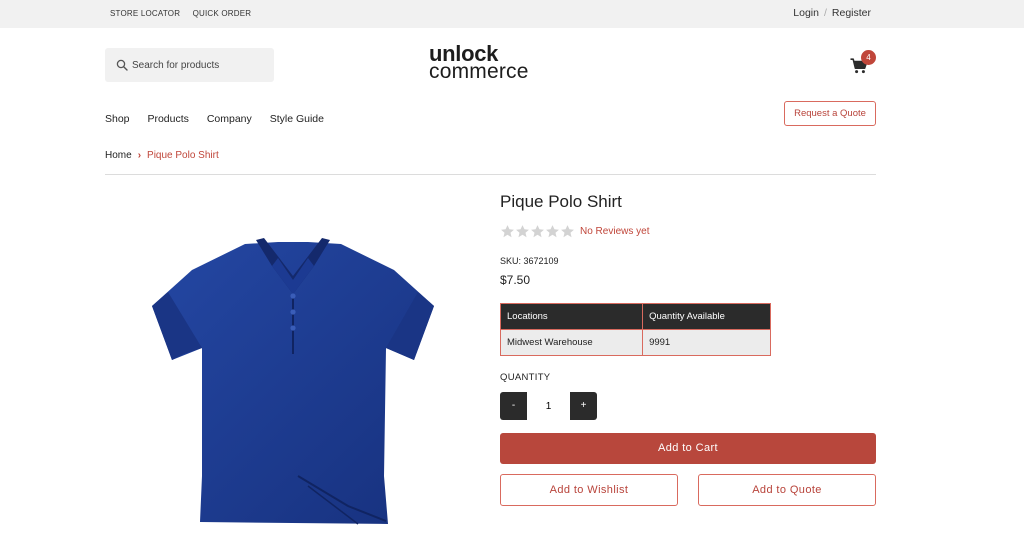 The image size is (1024, 537). Describe the element at coordinates (787, 490) in the screenshot. I see `add-to-quote-button: Add to Quote` at that location.